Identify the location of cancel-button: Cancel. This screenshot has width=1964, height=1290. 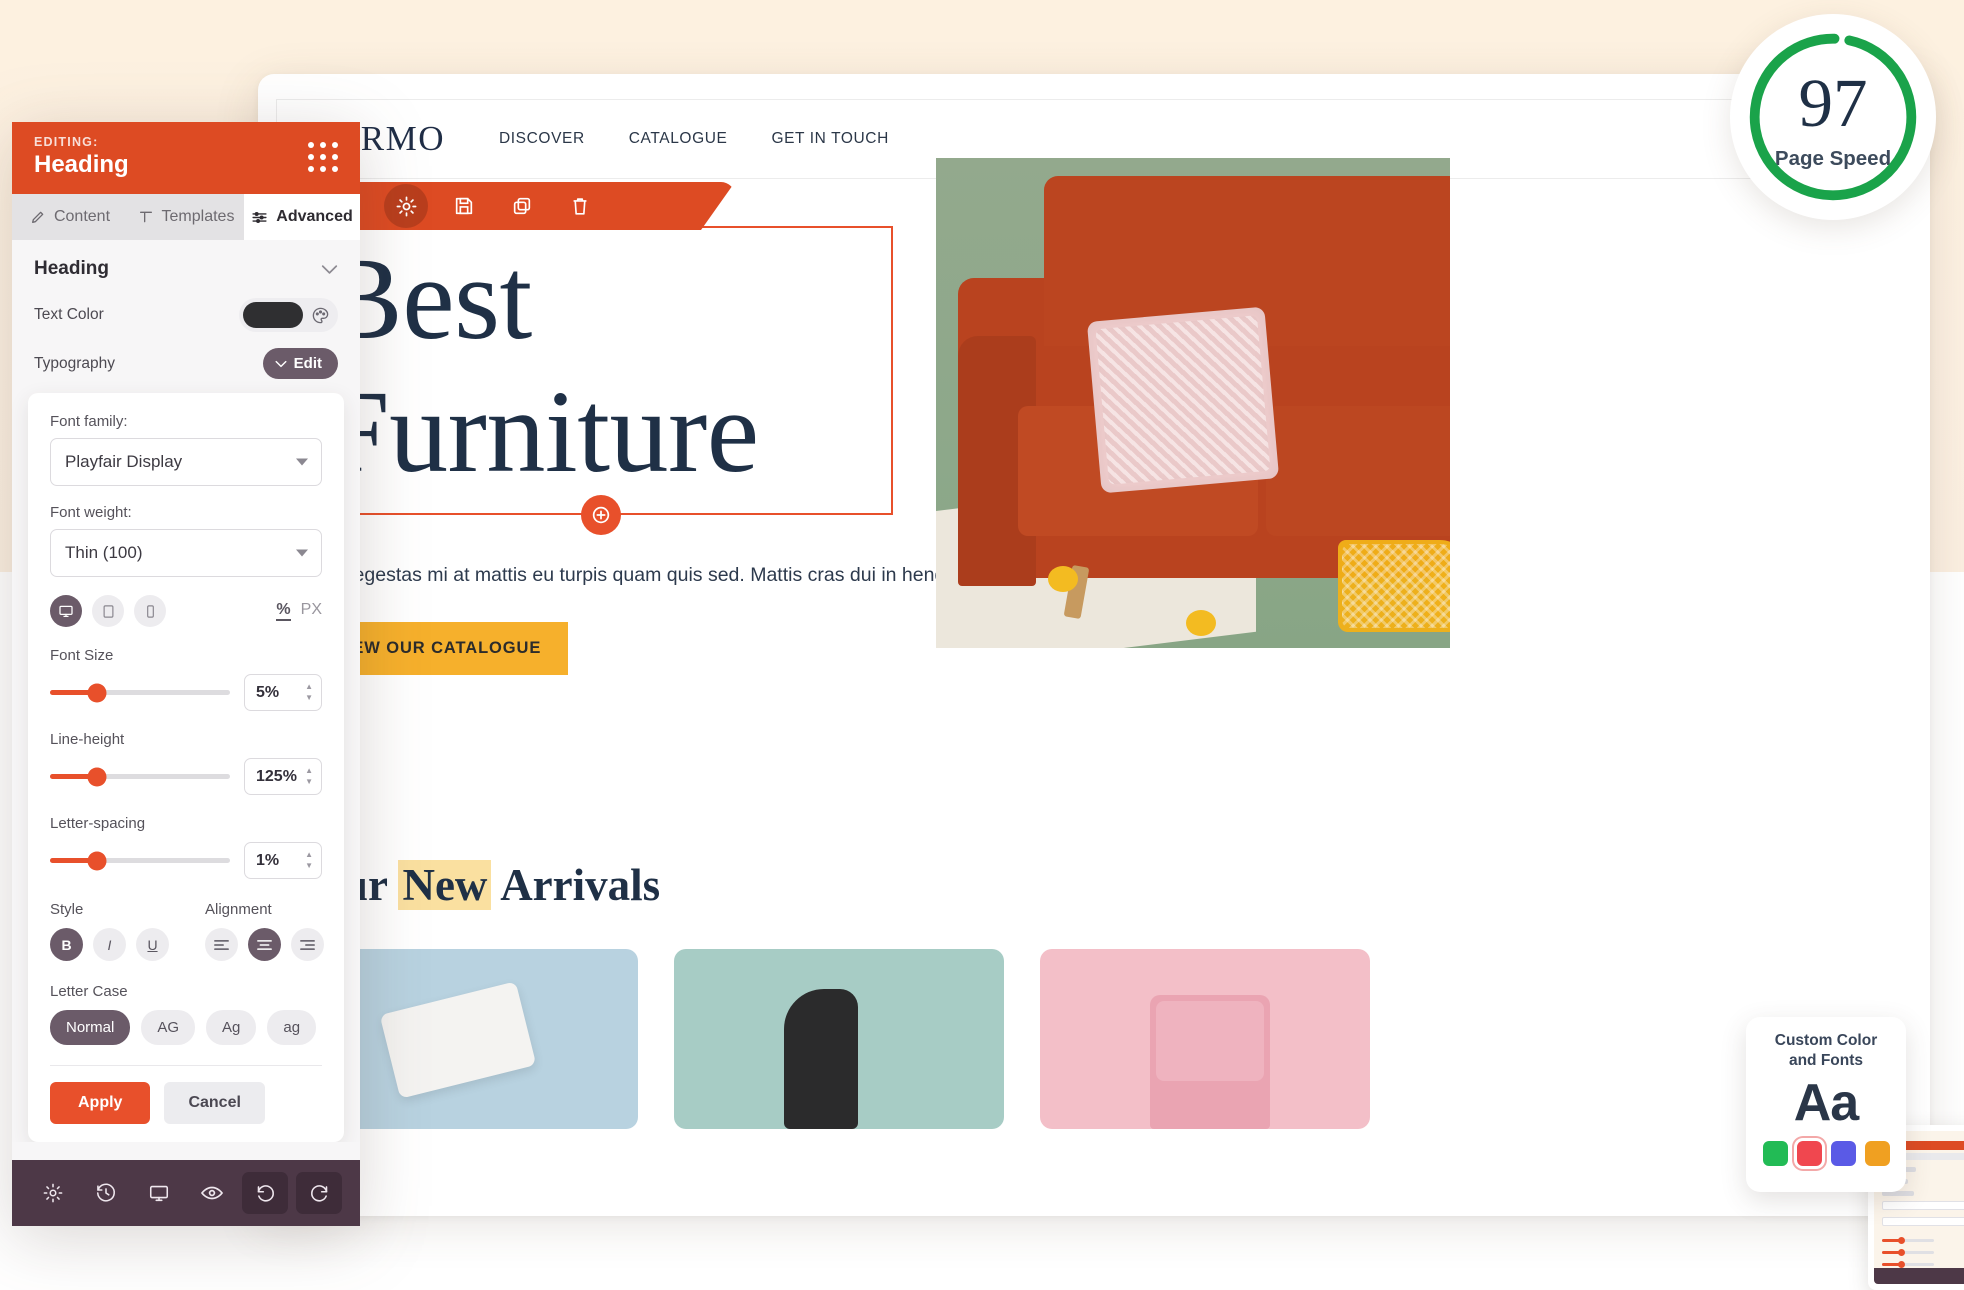
(214, 1103).